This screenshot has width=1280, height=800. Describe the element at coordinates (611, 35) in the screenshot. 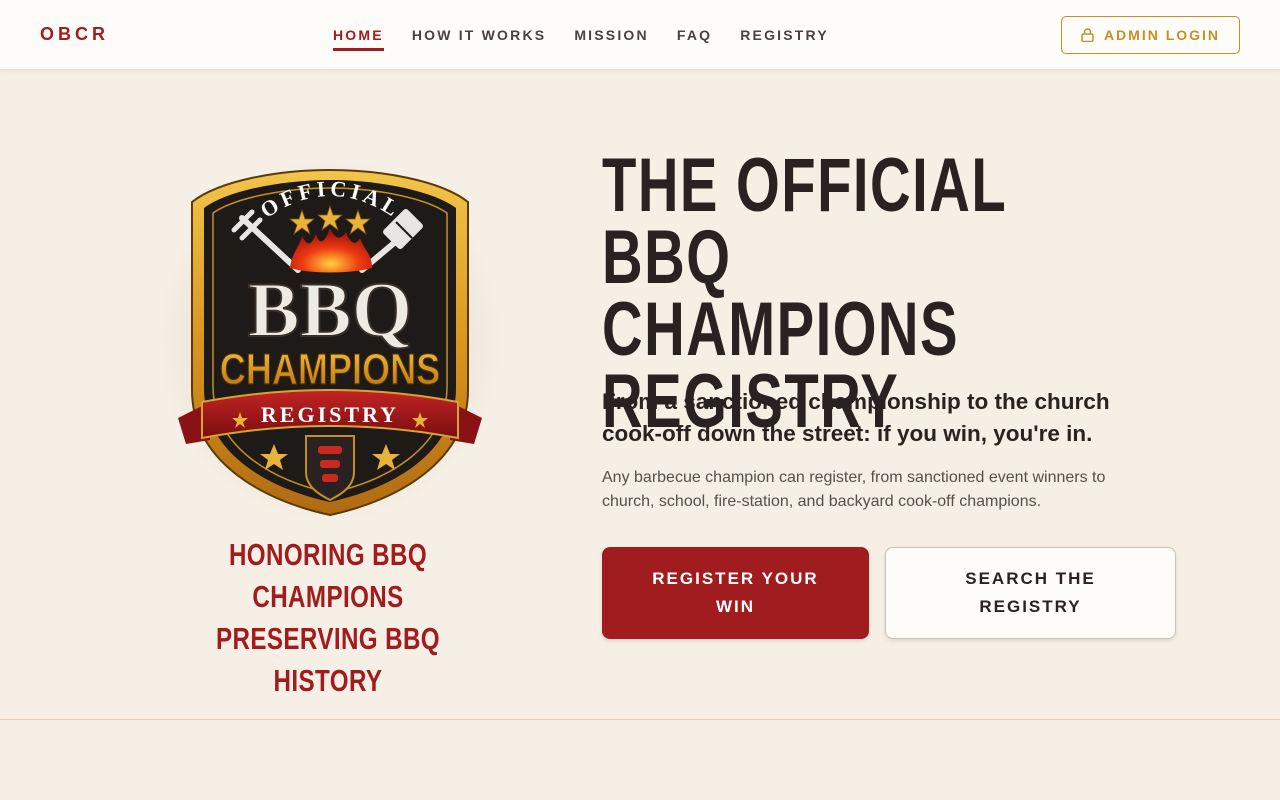

I see `nav-item-mission: MISSION` at that location.